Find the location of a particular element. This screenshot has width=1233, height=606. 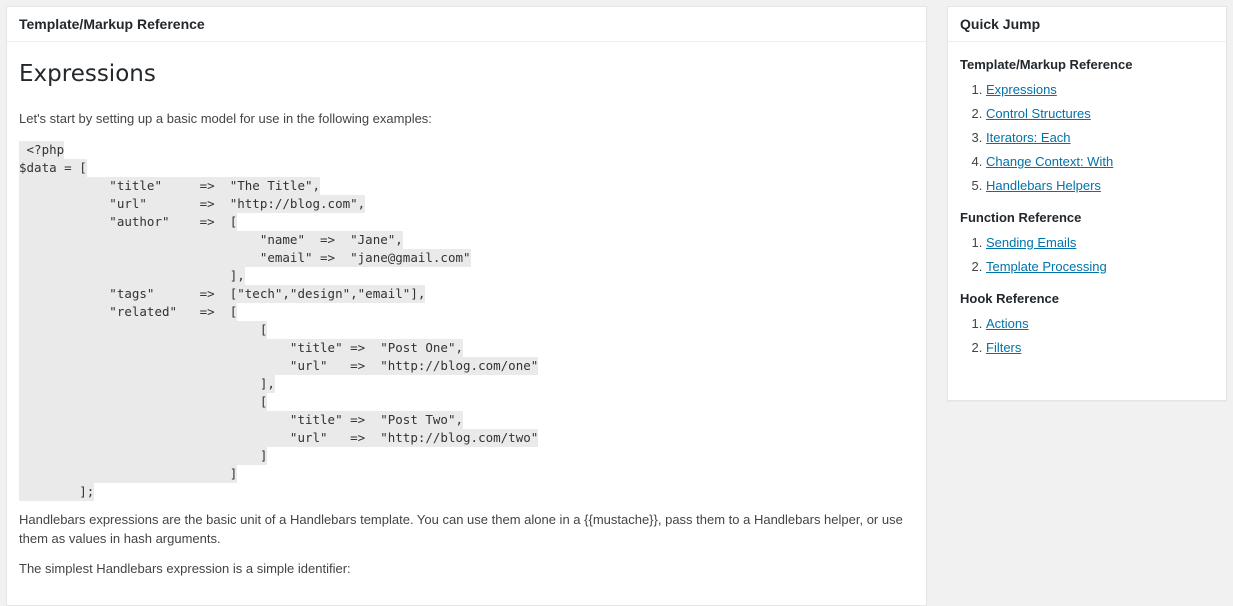

link-filters: Filters is located at coordinates (1003, 347).